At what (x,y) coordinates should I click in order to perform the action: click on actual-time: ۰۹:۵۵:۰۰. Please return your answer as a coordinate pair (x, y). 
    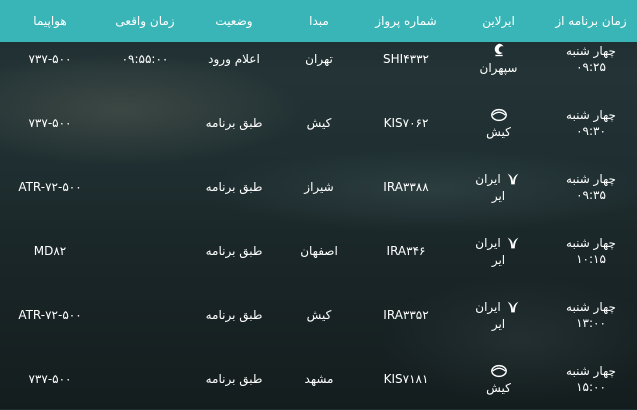
    Looking at the image, I should click on (145, 59).